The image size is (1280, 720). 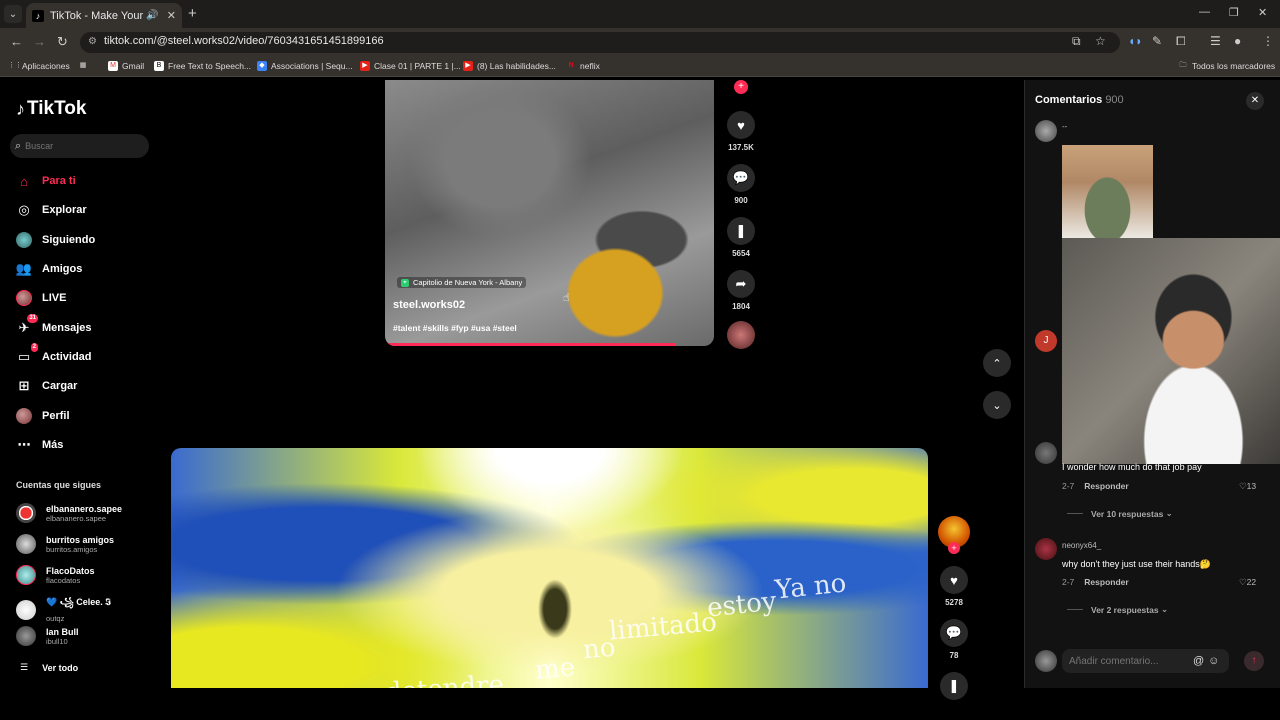 I want to click on compass-icon: ◎, so click(x=24, y=209).